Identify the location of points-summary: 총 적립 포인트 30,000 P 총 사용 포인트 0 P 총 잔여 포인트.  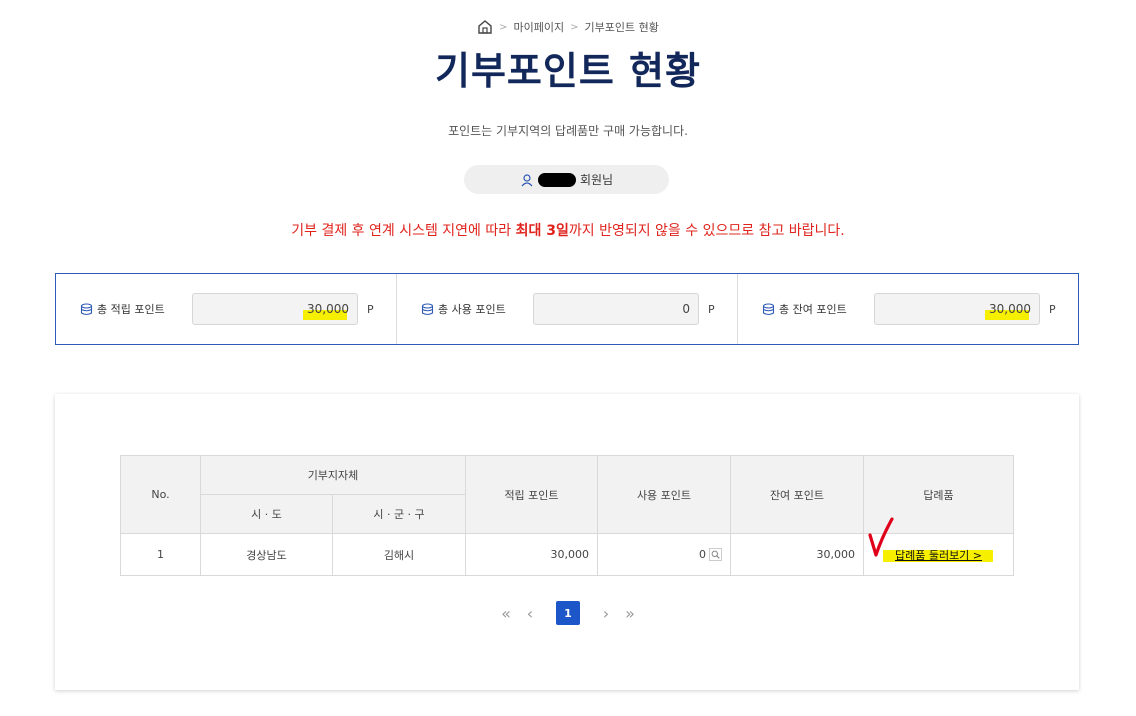
(567, 309).